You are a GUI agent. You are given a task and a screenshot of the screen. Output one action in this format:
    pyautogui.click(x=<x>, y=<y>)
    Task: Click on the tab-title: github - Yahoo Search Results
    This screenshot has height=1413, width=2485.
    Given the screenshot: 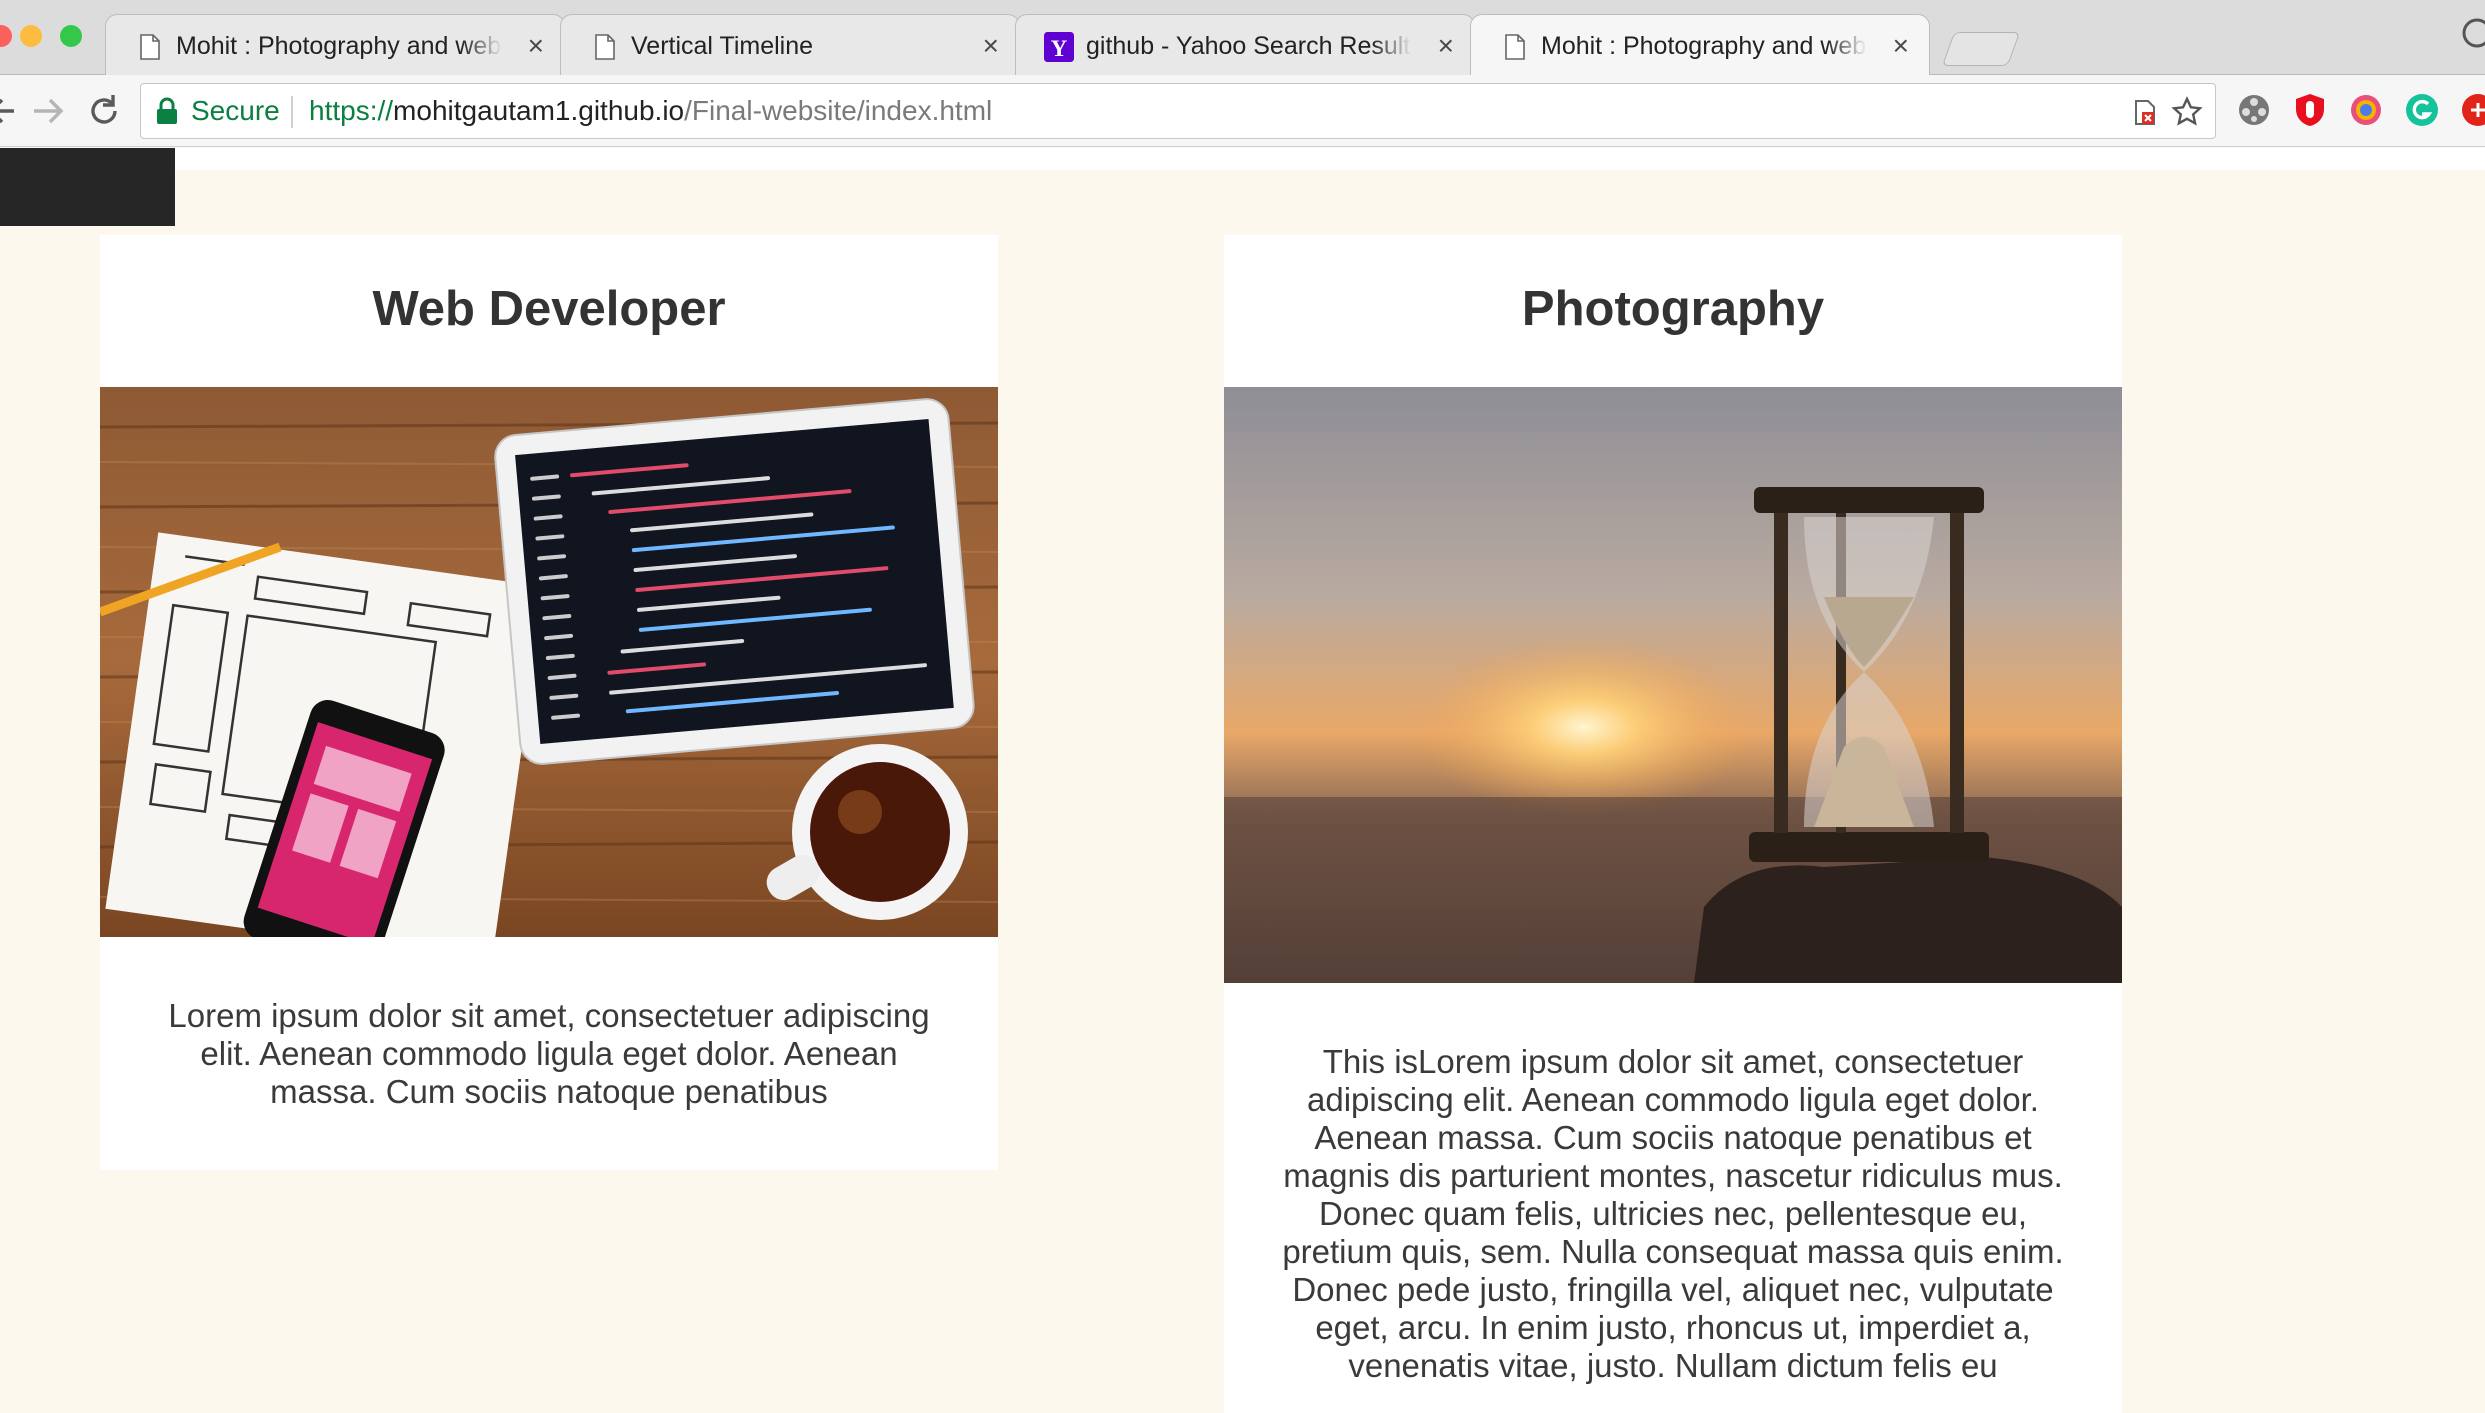 What is the action you would take?
    pyautogui.click(x=1249, y=46)
    